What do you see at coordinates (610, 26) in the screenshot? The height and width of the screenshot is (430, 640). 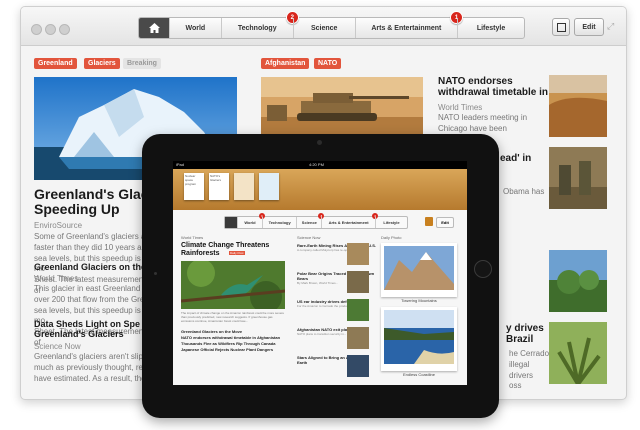 I see `fullscreen-icon: ⤢` at bounding box center [610, 26].